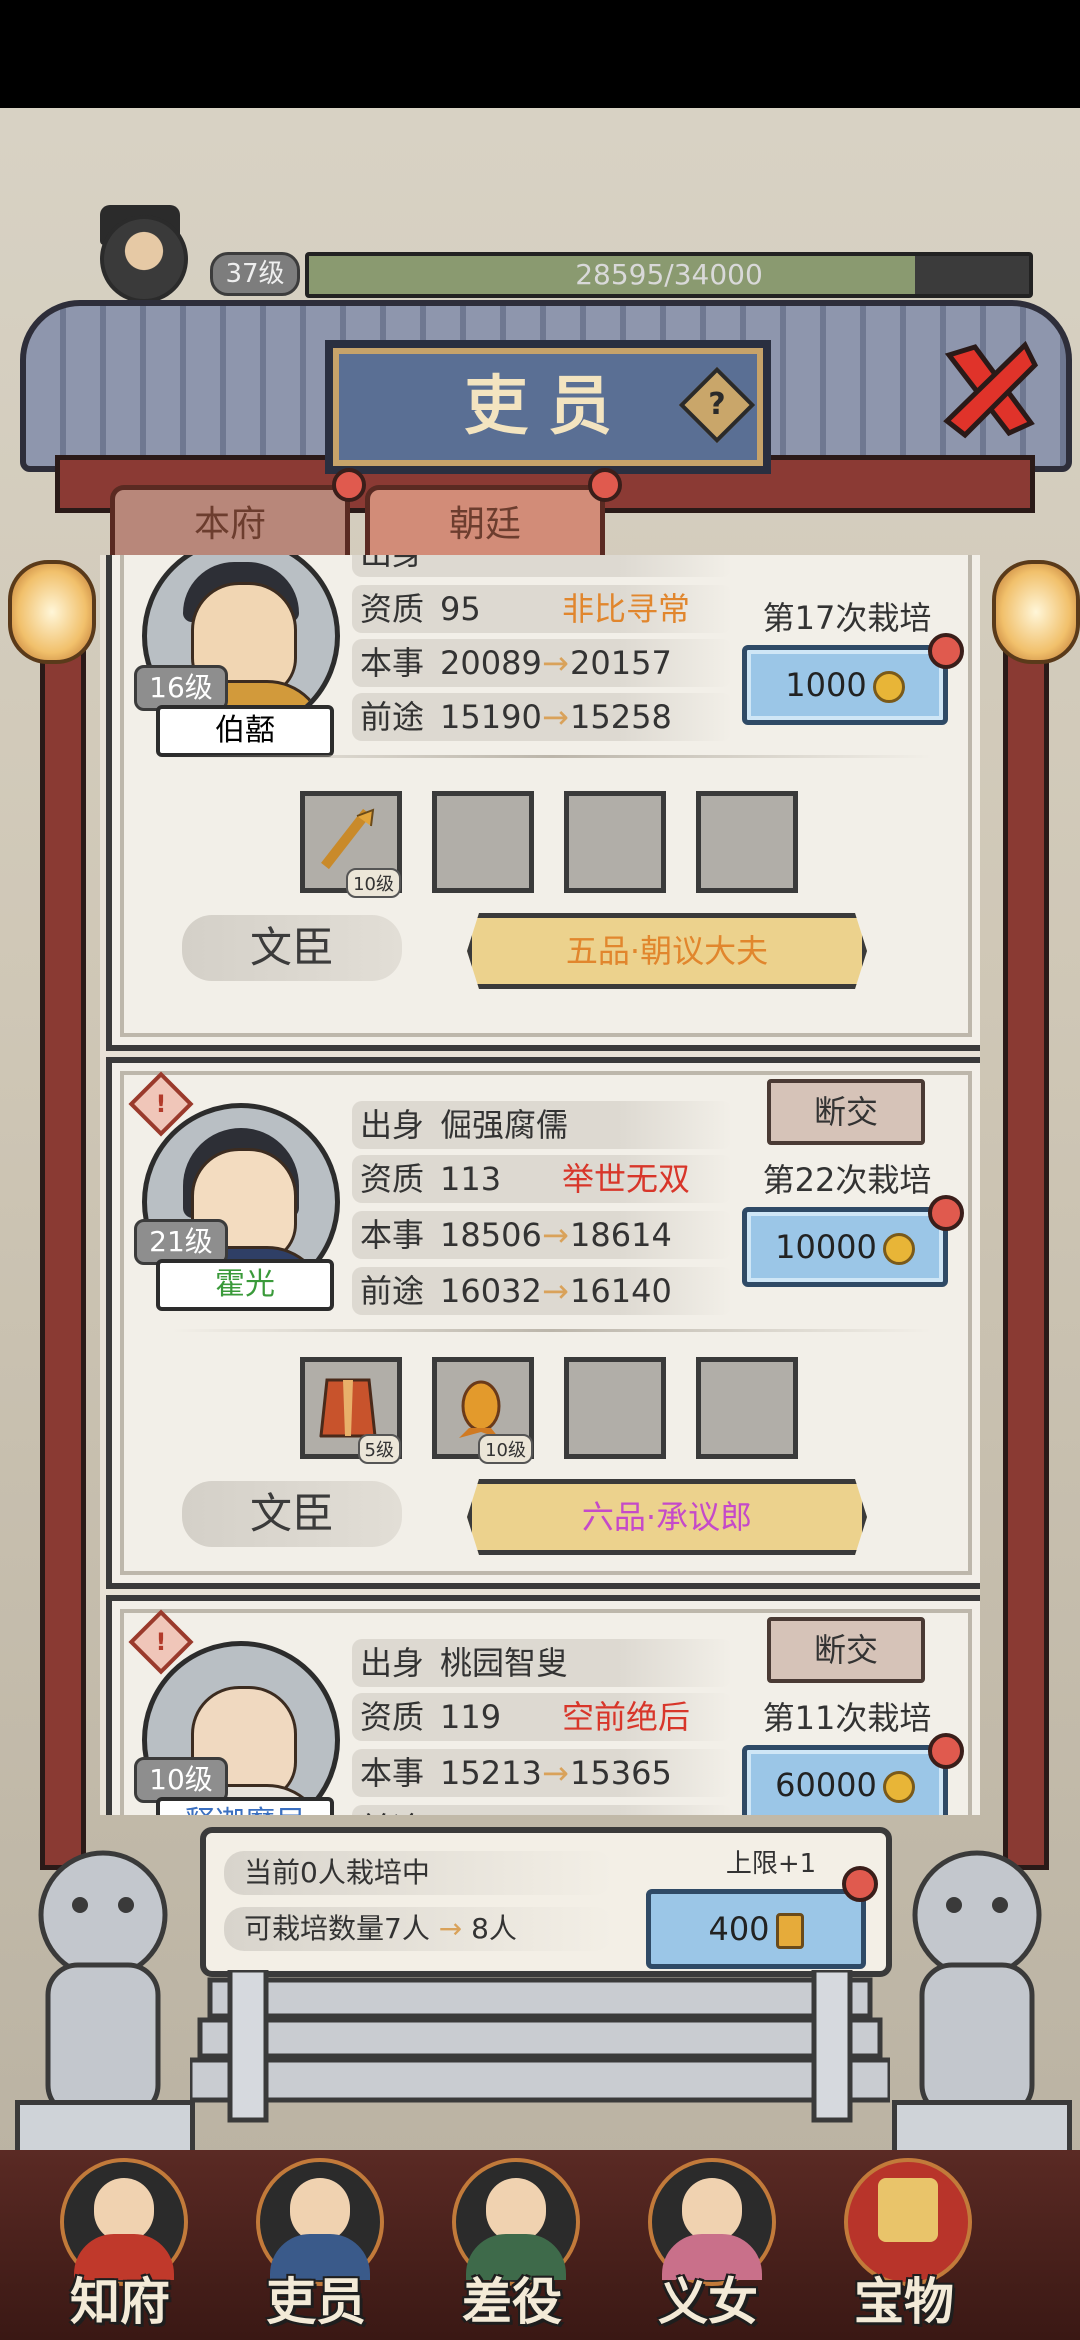 This screenshot has width=1080, height=2340. What do you see at coordinates (542, 1717) in the screenshot?
I see `aptitude-row: 资质 119 空前绝后` at bounding box center [542, 1717].